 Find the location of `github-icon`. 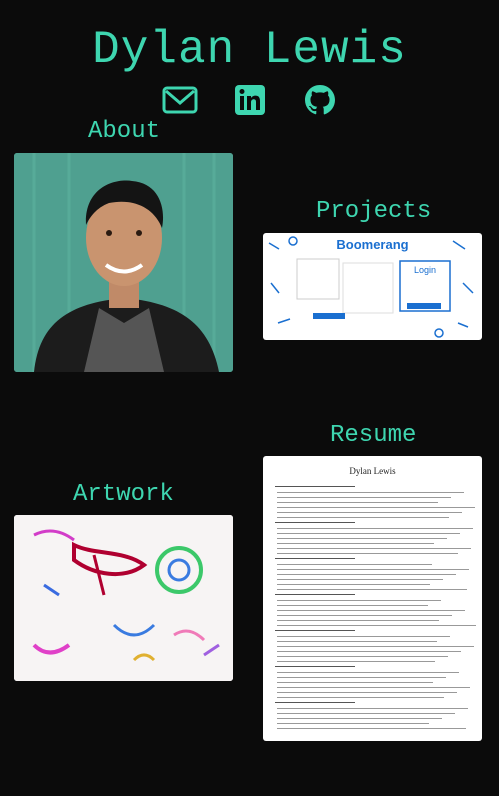

github-icon is located at coordinates (319, 100).